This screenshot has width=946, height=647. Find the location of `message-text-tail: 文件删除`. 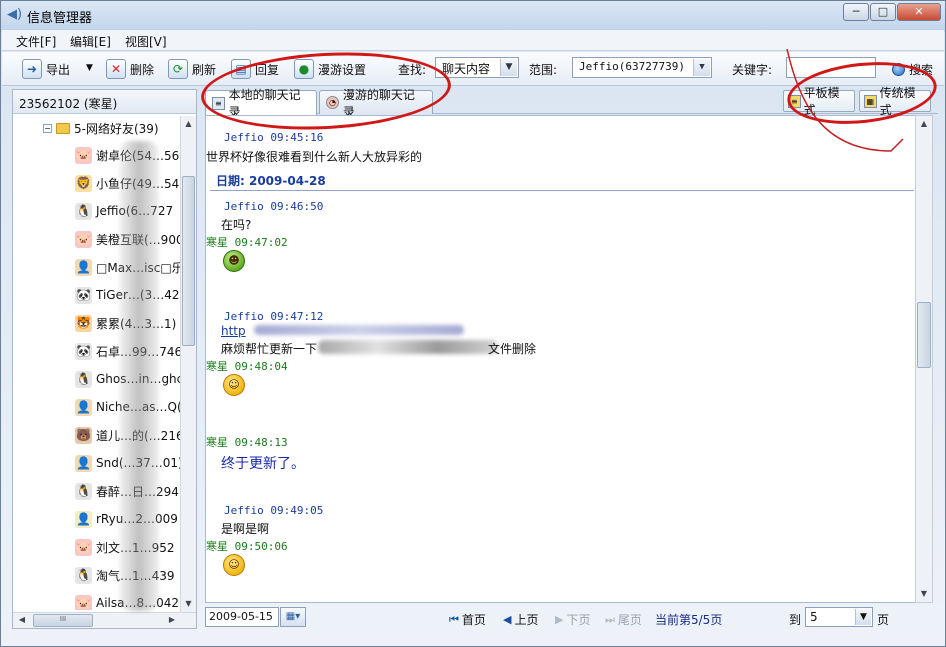

message-text-tail: 文件删除 is located at coordinates (512, 349).